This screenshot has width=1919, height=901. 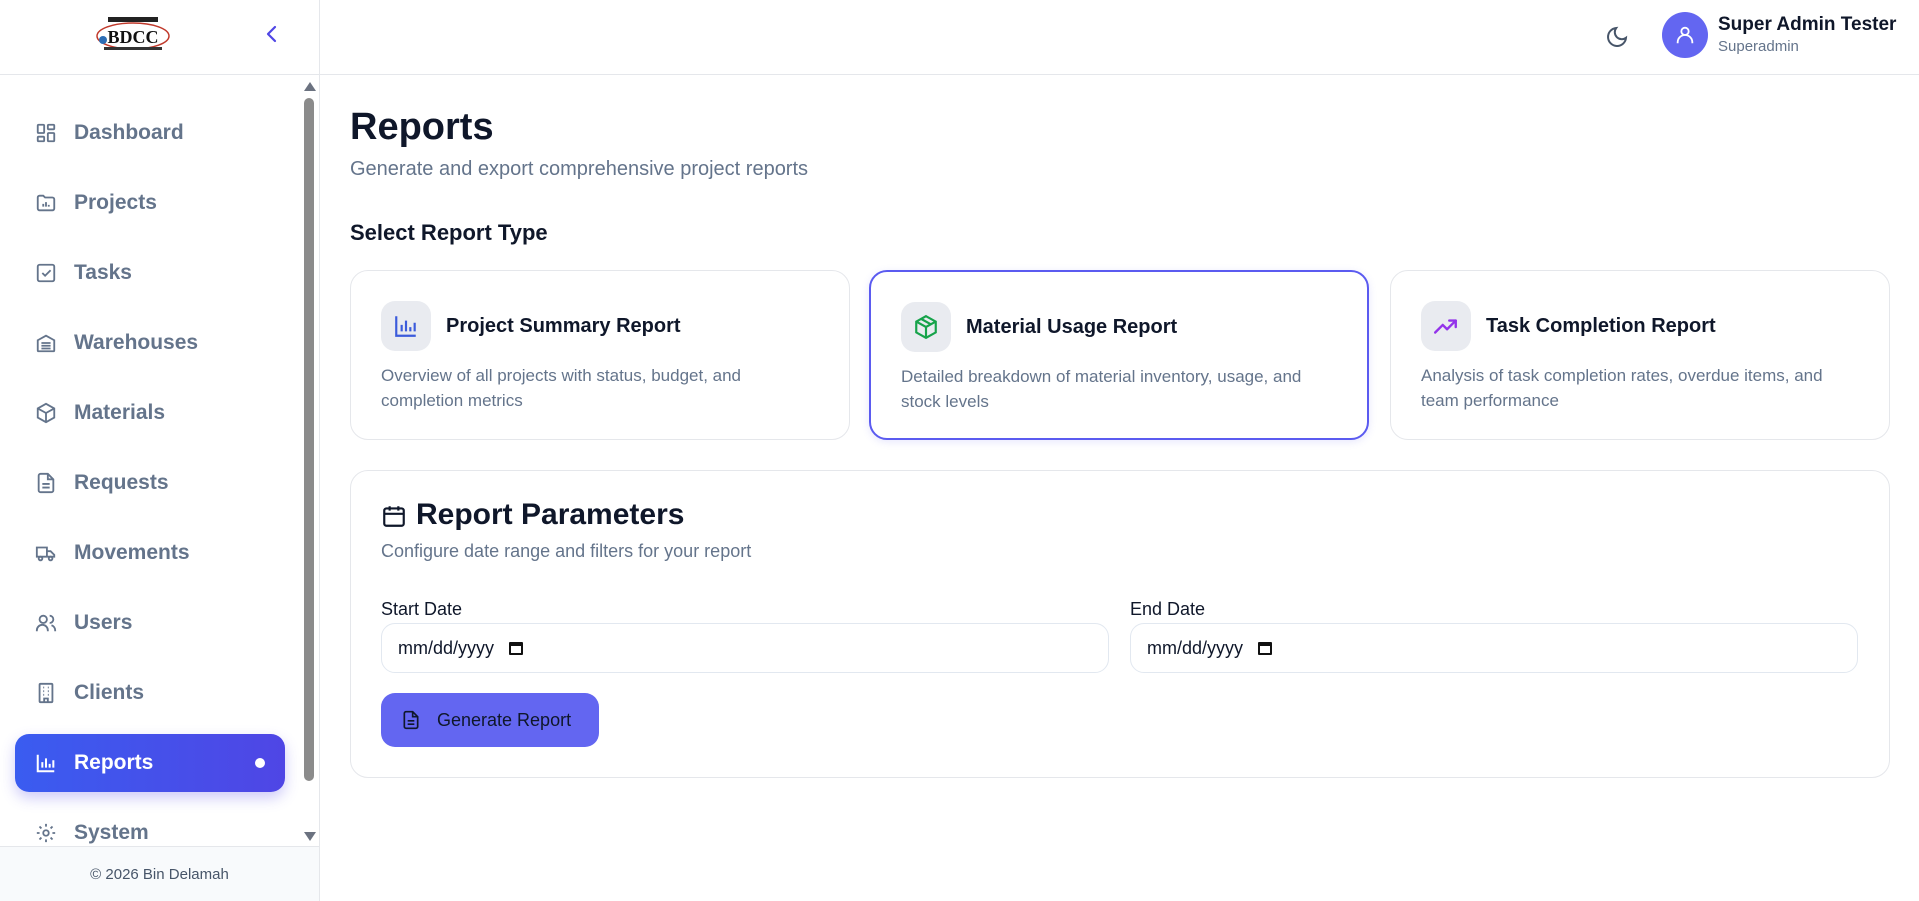 I want to click on card-title: Project Summary Report, so click(x=563, y=326).